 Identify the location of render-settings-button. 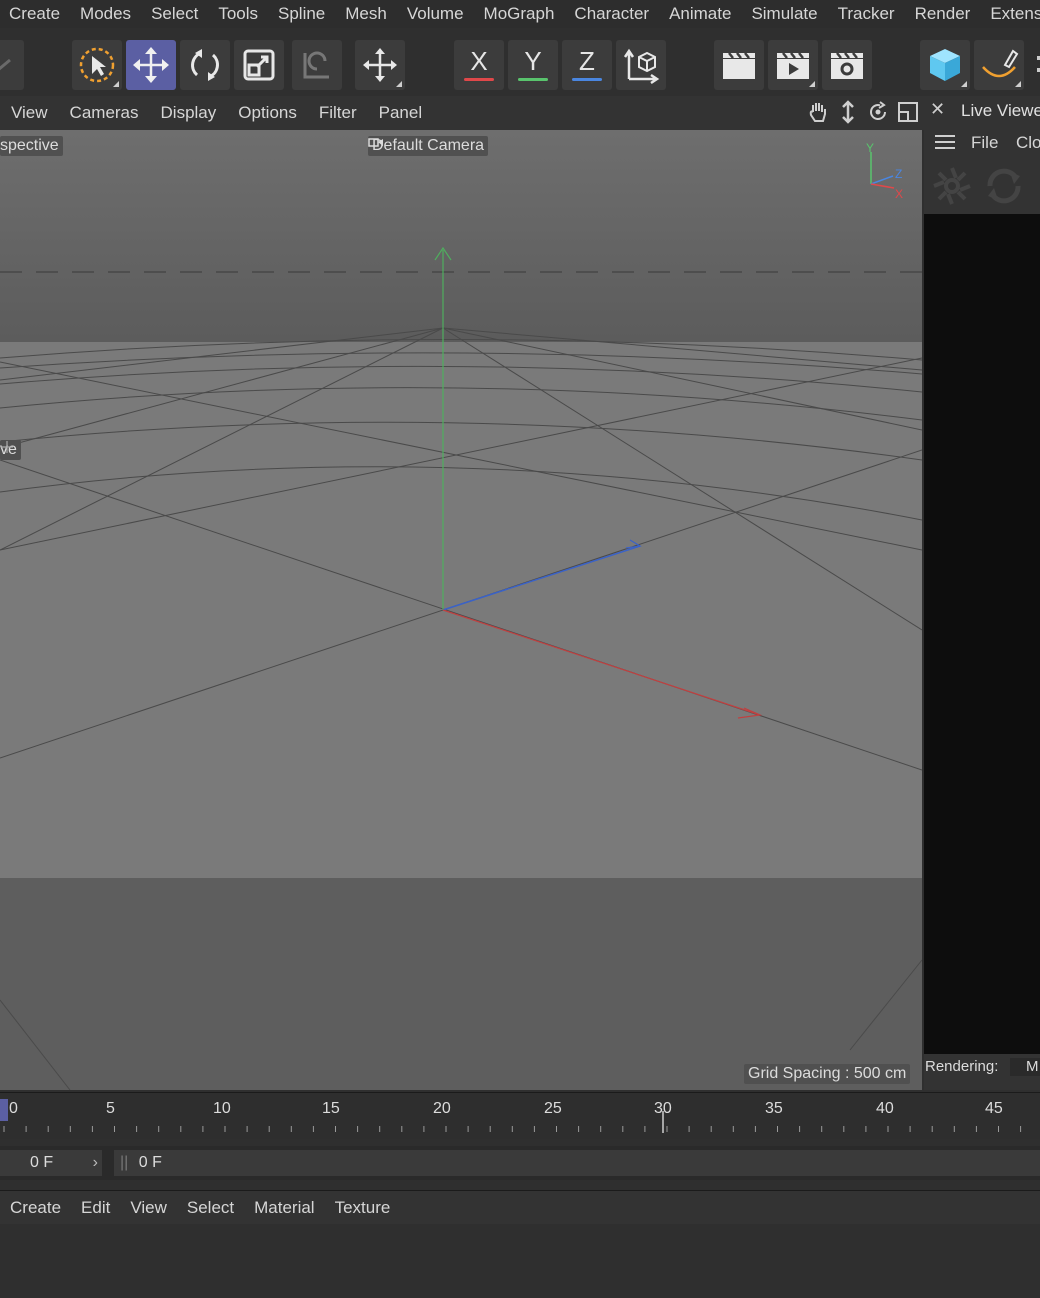
(847, 65).